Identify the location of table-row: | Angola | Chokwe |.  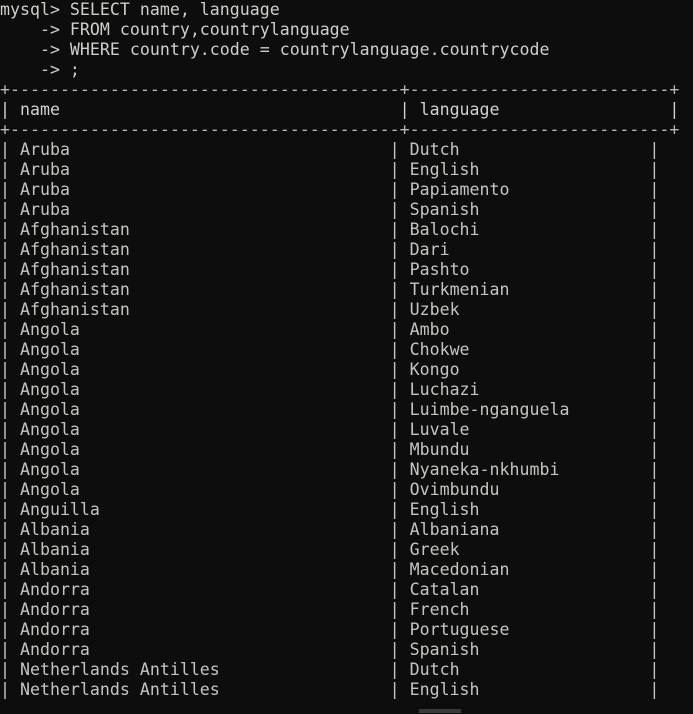
(330, 349).